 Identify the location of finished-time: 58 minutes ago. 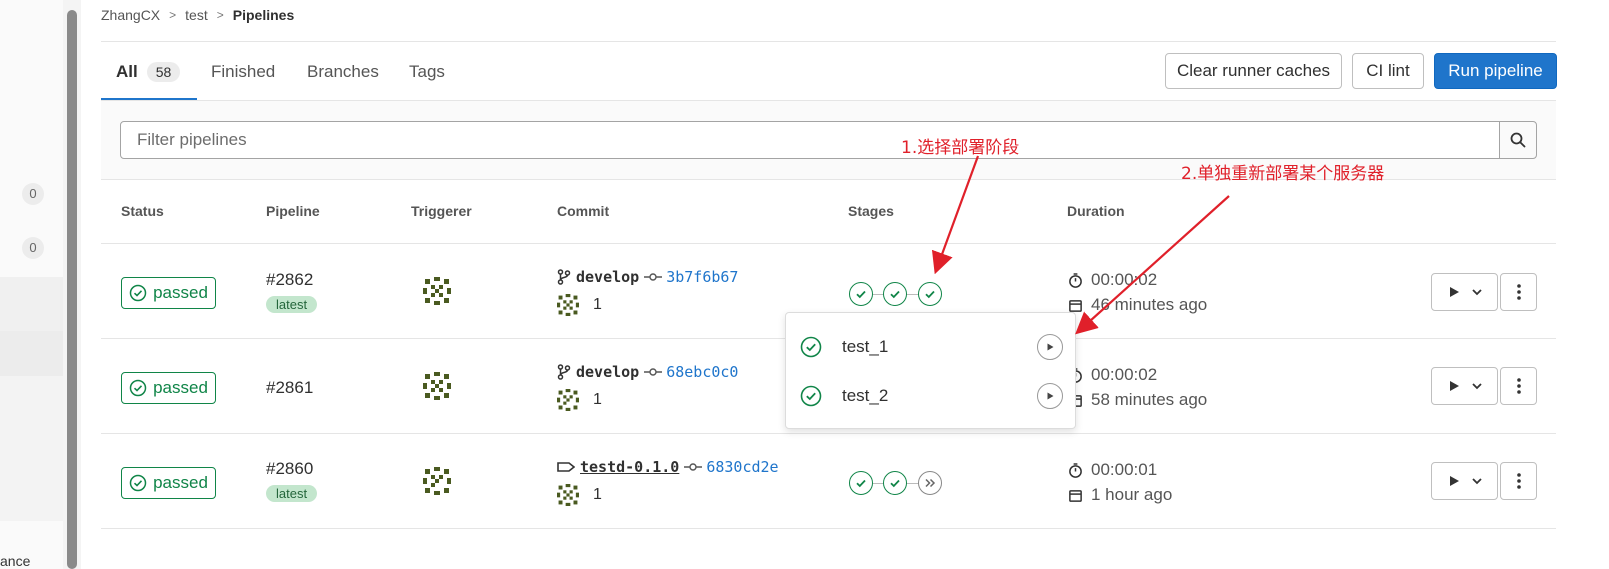
(1137, 400).